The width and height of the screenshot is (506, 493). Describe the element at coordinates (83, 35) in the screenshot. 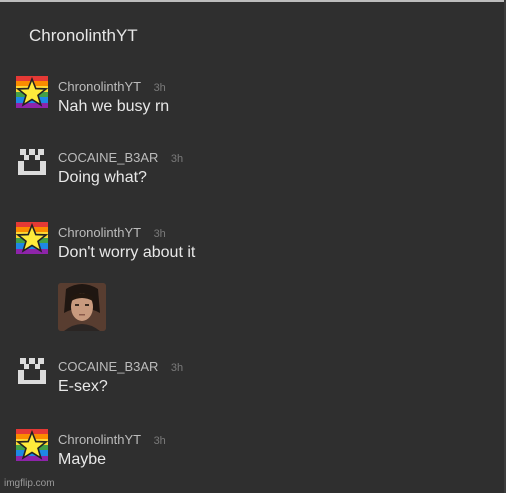

I see `chat-title: ChronolinthYT` at that location.